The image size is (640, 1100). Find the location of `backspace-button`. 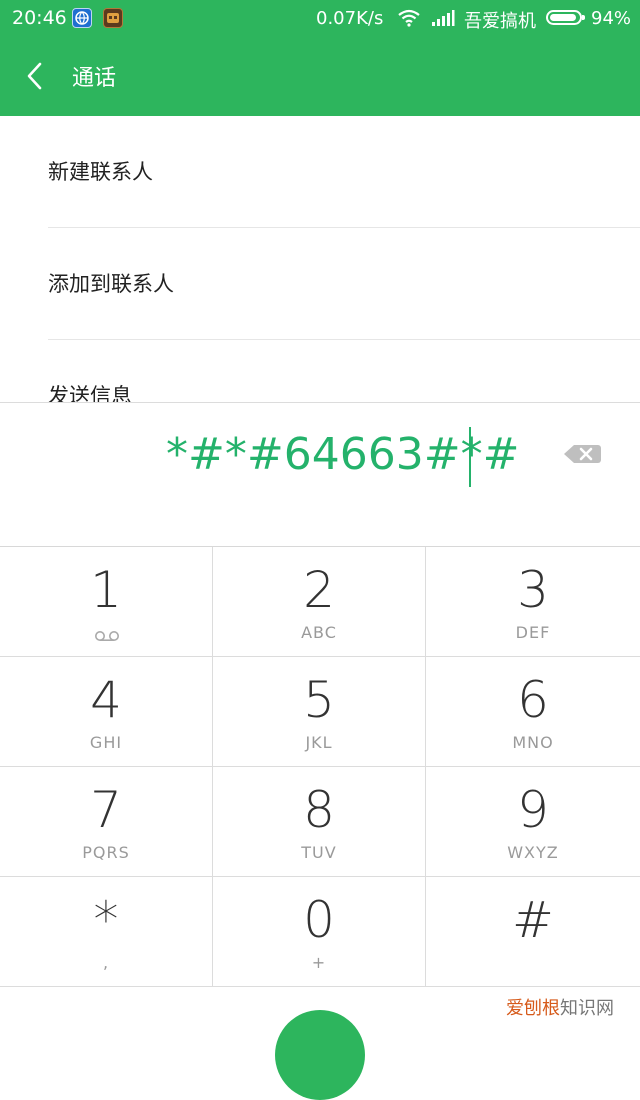

backspace-button is located at coordinates (582, 454).